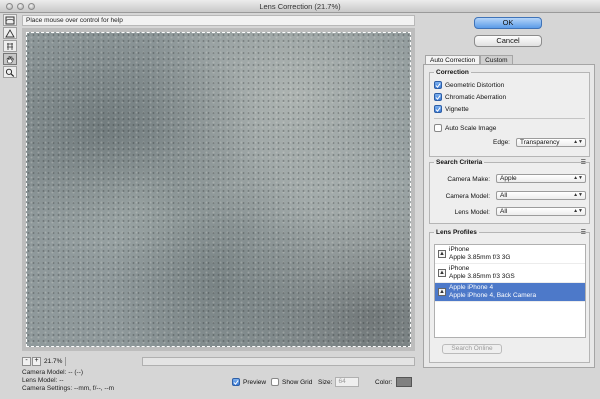  I want to click on vignette-checkbox, so click(438, 109).